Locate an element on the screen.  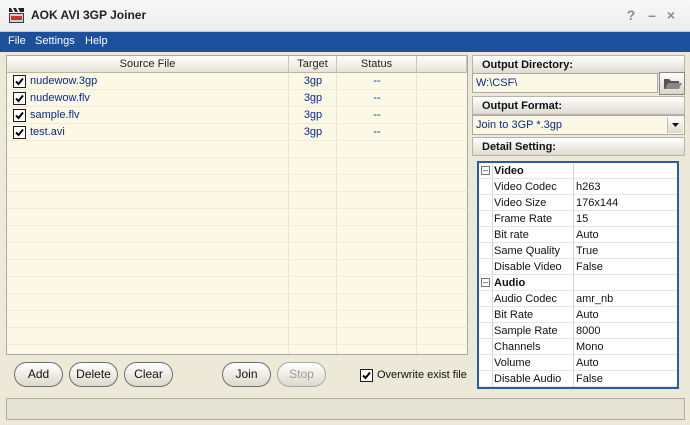
property-name: Sample Rate is located at coordinates (526, 331).